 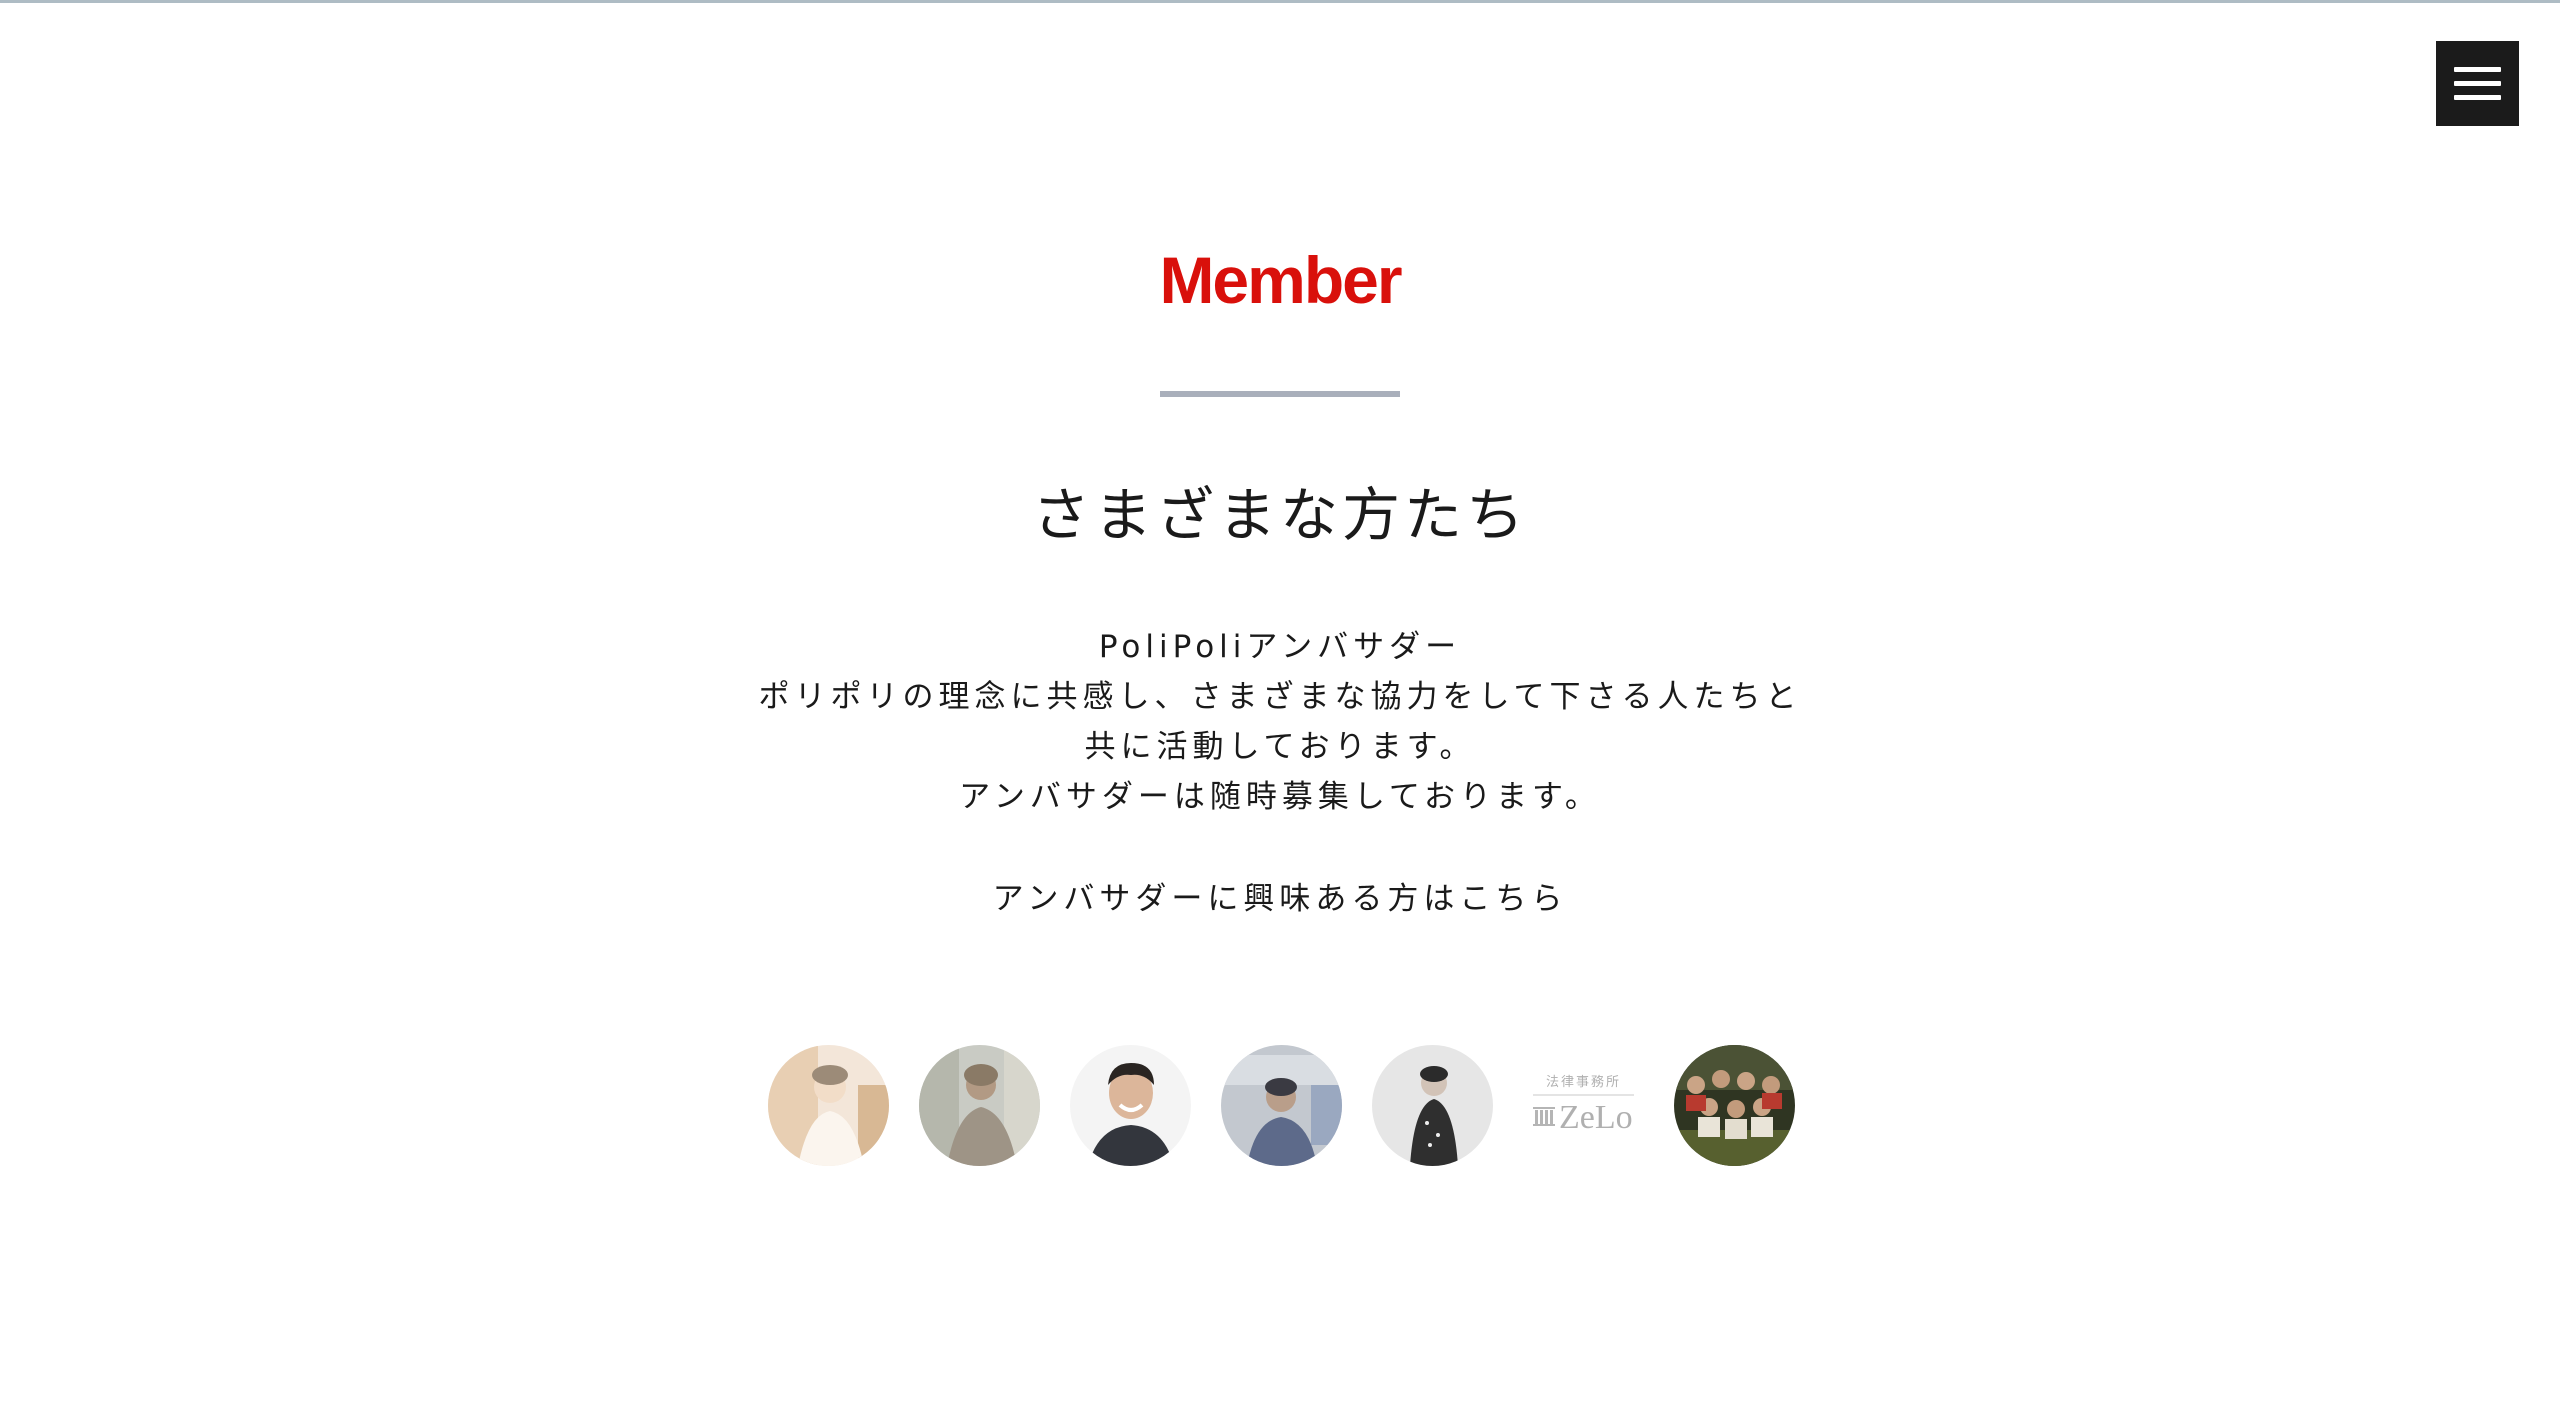 I want to click on hamburger-menu-button, so click(x=2477, y=83).